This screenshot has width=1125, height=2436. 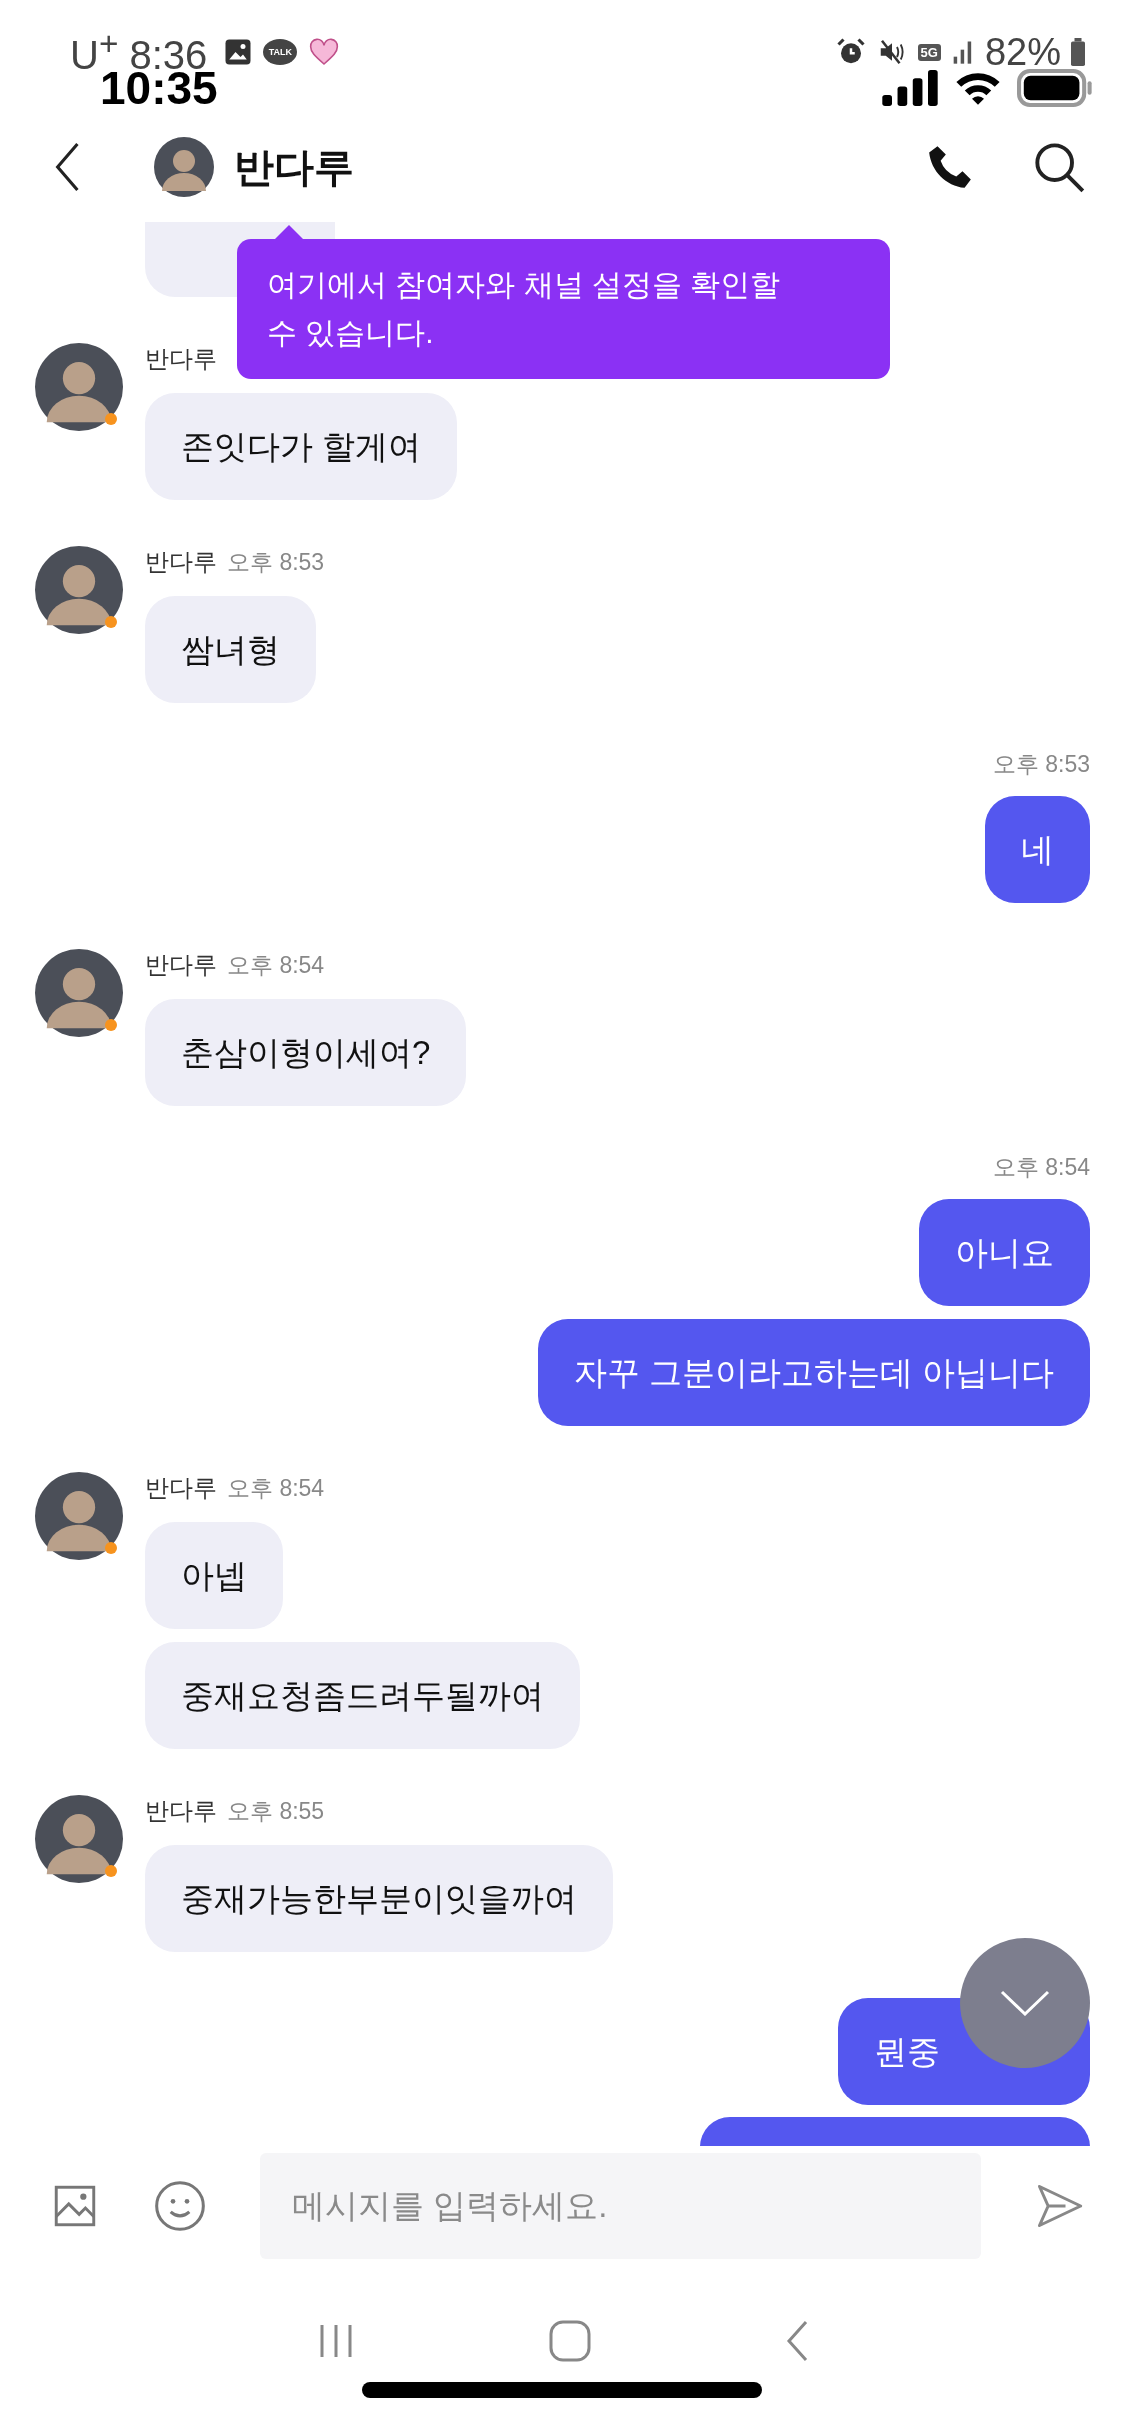 I want to click on home-icon, so click(x=570, y=2341).